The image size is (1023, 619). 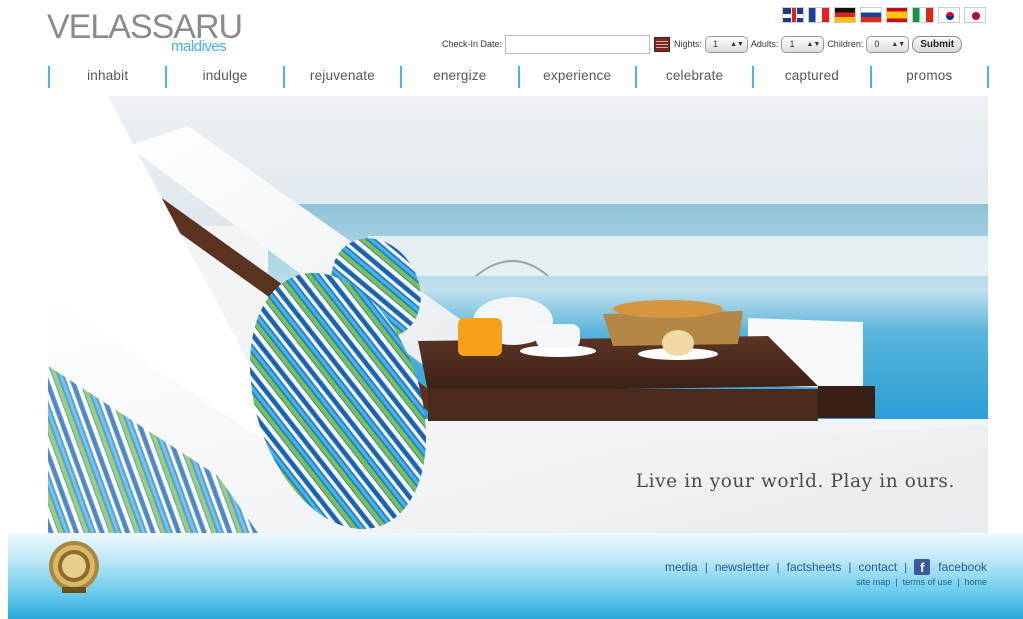 What do you see at coordinates (937, 44) in the screenshot?
I see `submit-button: Submit` at bounding box center [937, 44].